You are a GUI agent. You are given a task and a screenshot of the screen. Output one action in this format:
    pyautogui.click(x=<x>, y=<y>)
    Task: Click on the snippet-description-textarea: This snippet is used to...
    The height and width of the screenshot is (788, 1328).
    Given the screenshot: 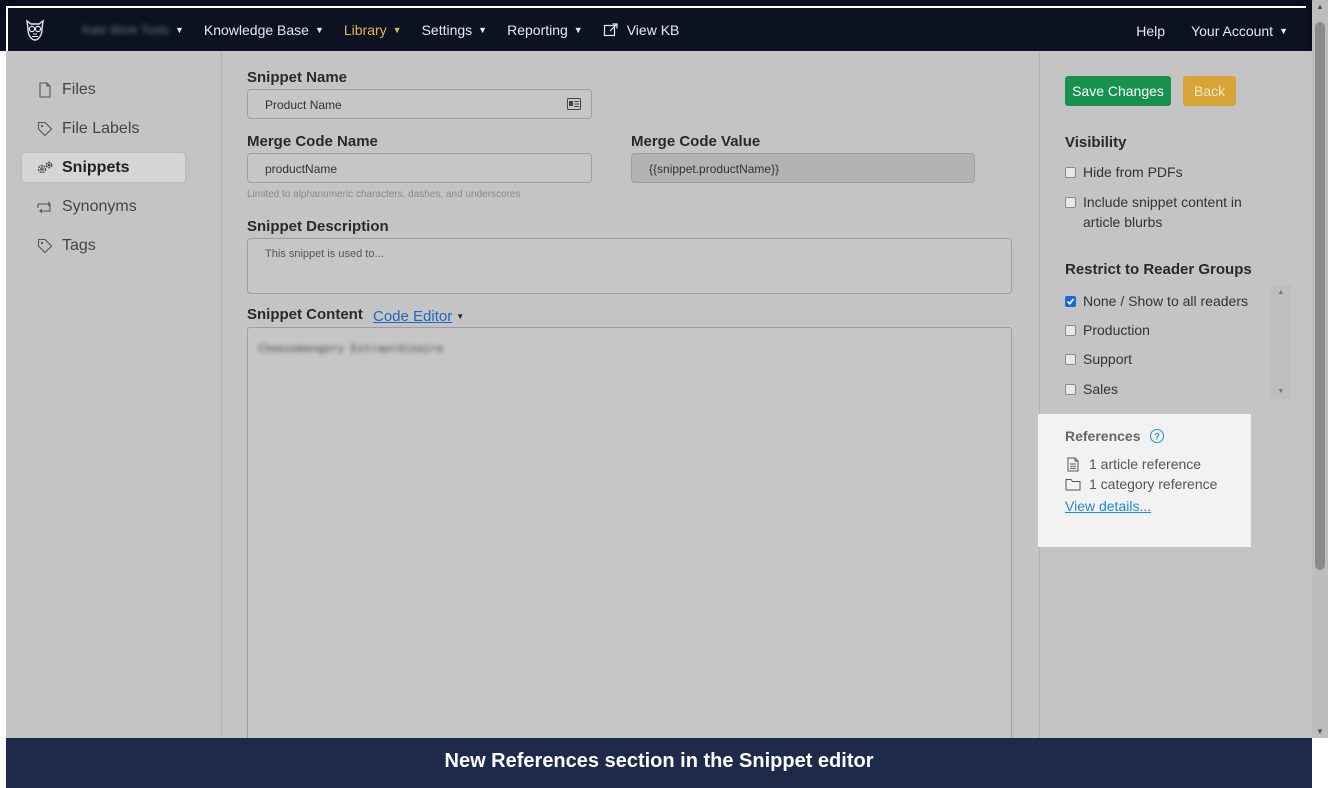 What is the action you would take?
    pyautogui.click(x=629, y=266)
    